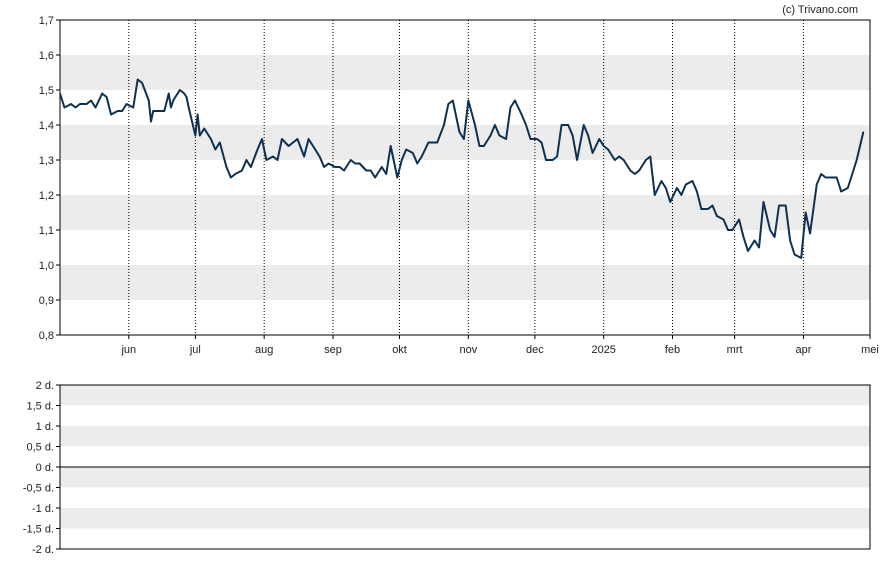 The height and width of the screenshot is (565, 888). What do you see at coordinates (735, 350) in the screenshot?
I see `x-tick-label-mrt: mrt` at bounding box center [735, 350].